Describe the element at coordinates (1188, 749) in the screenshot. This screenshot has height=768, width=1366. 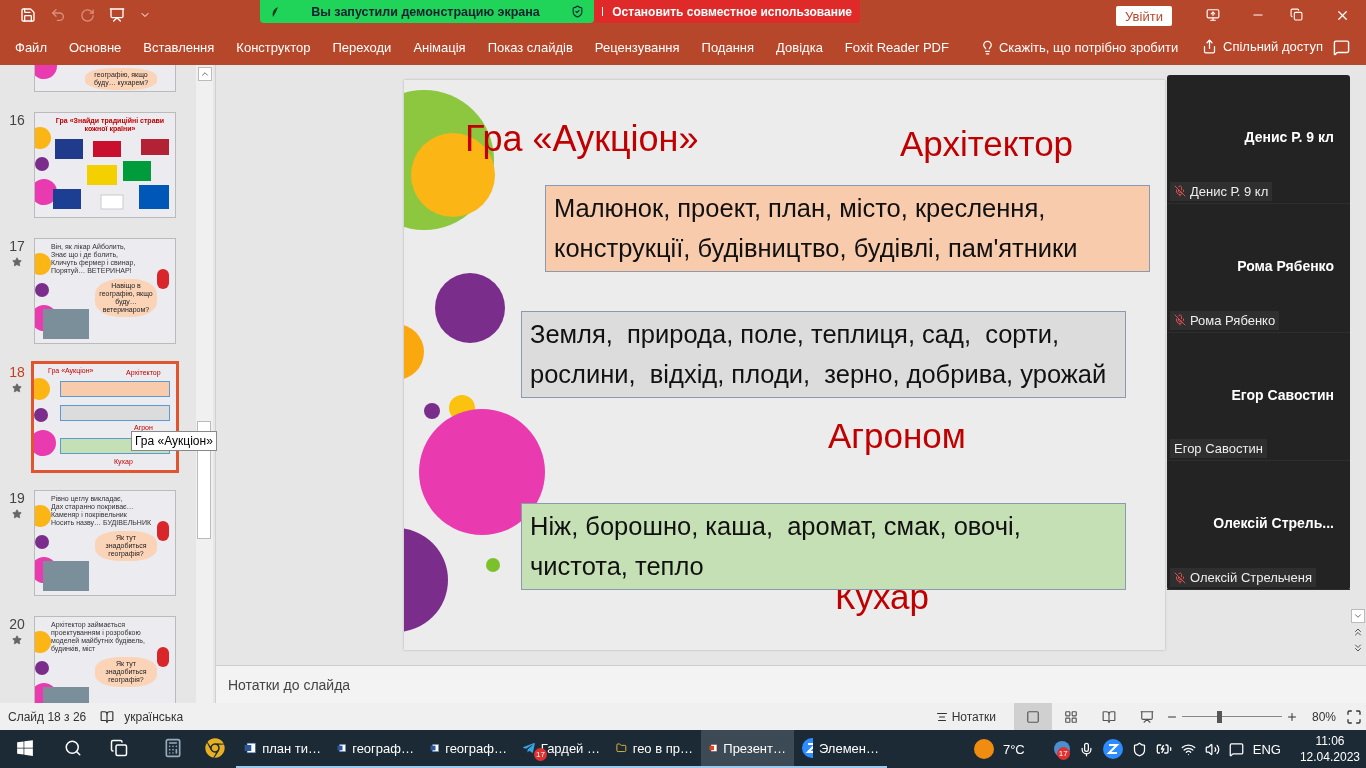
I see `wifi-icon` at that location.